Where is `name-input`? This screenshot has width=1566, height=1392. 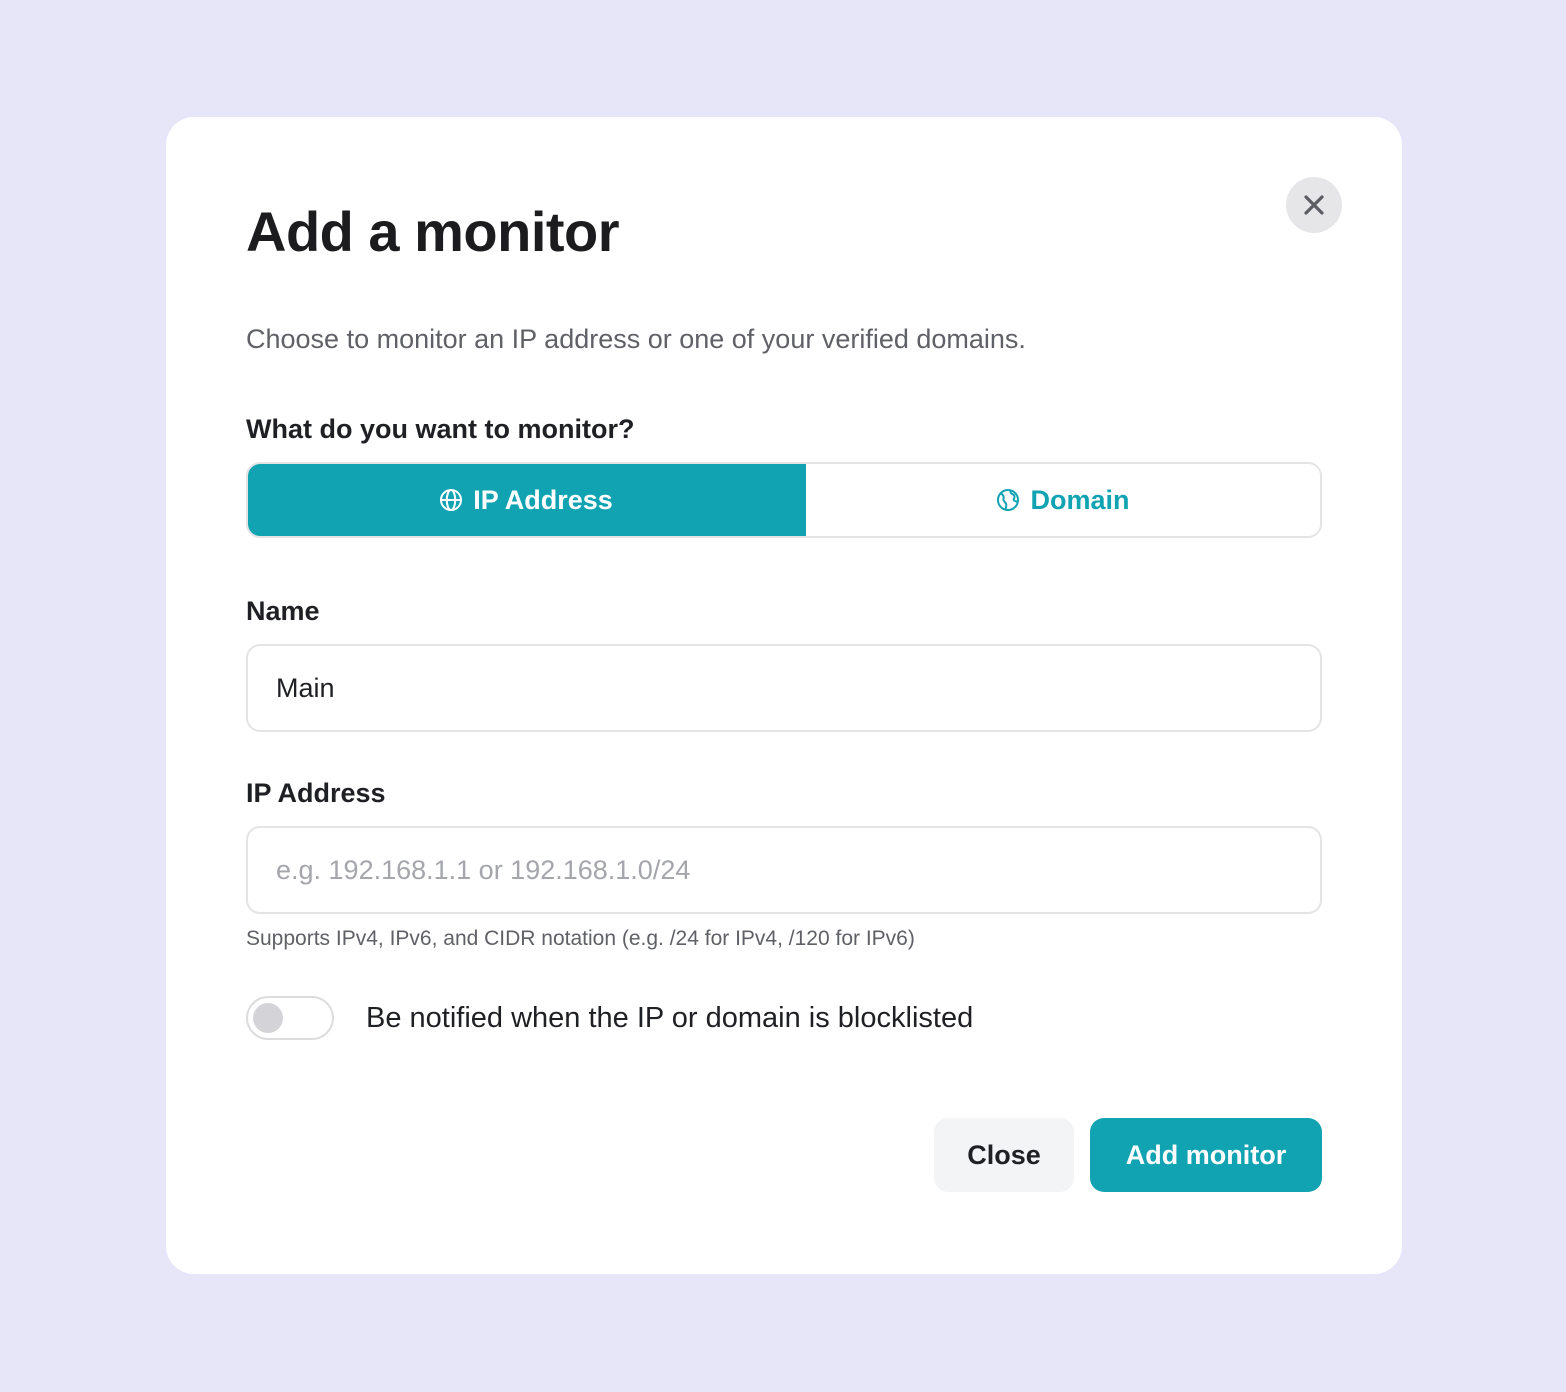 name-input is located at coordinates (784, 688).